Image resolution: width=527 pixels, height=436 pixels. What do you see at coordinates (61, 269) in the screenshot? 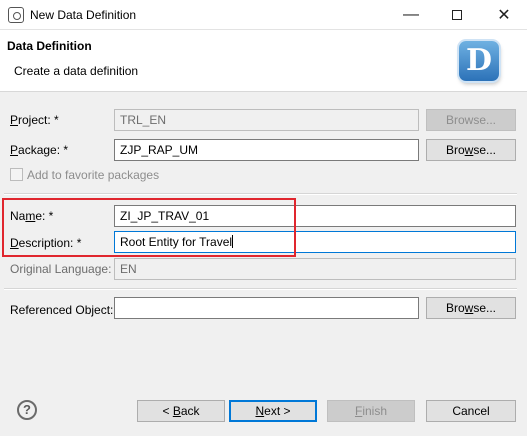
I see `original-language-label: Original Language:` at bounding box center [61, 269].